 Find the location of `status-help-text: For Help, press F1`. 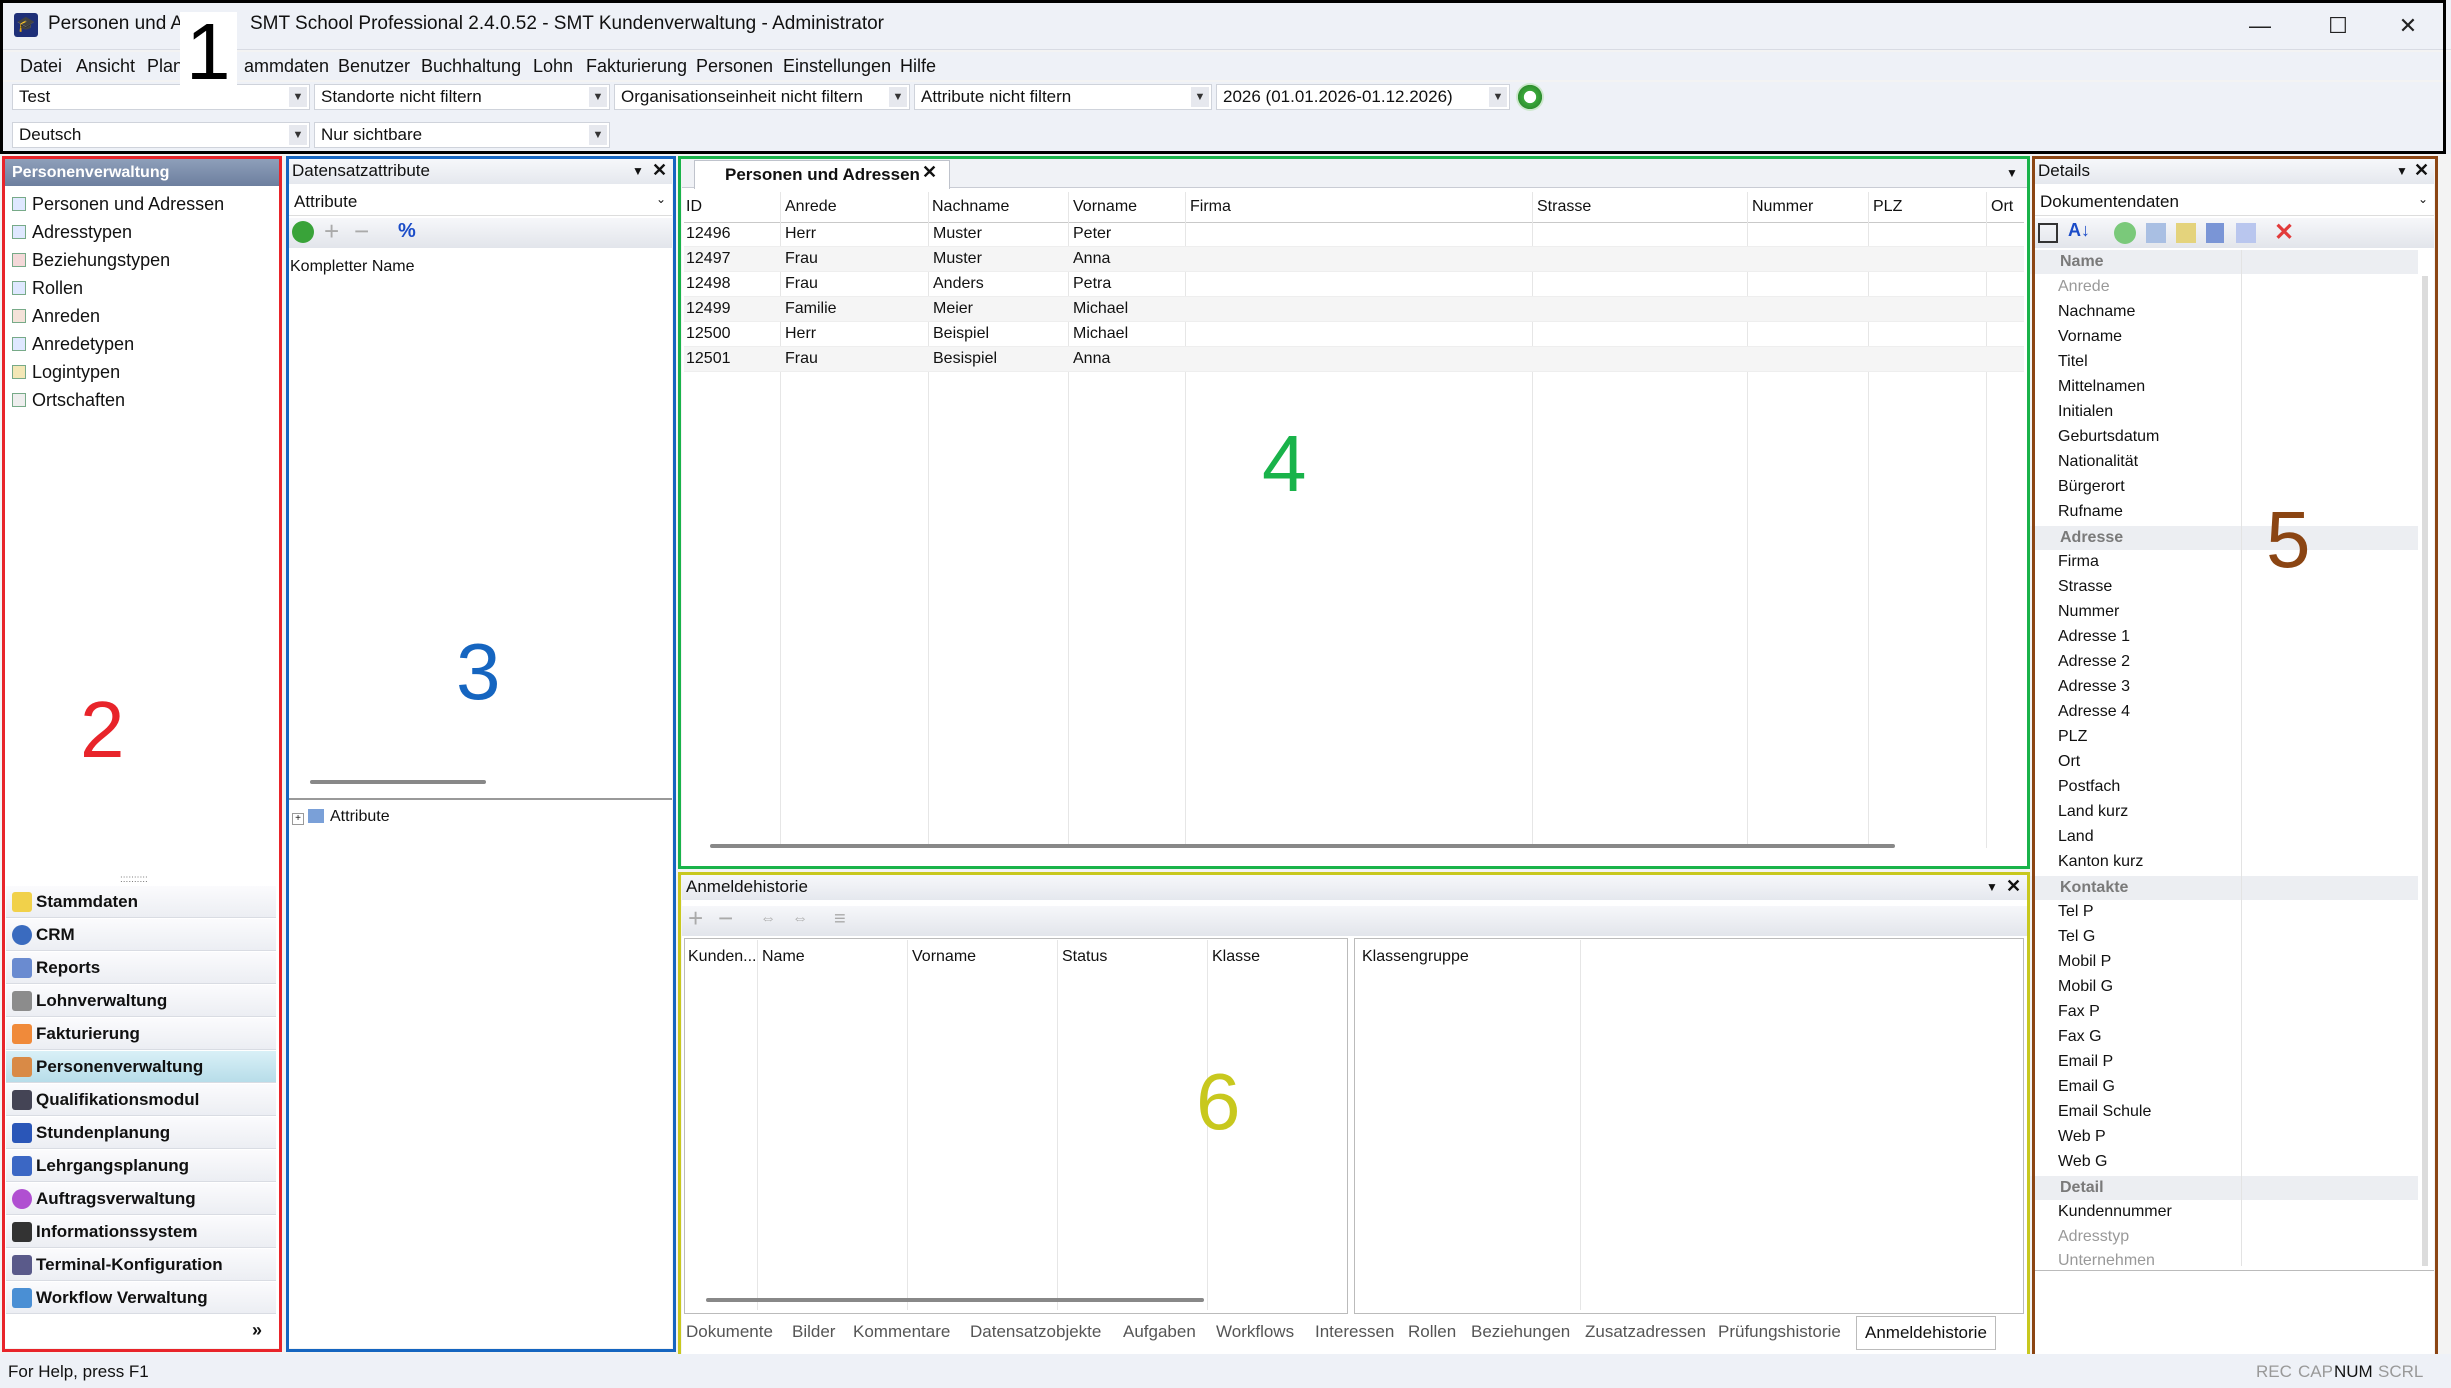

status-help-text: For Help, press F1 is located at coordinates (78, 1371).